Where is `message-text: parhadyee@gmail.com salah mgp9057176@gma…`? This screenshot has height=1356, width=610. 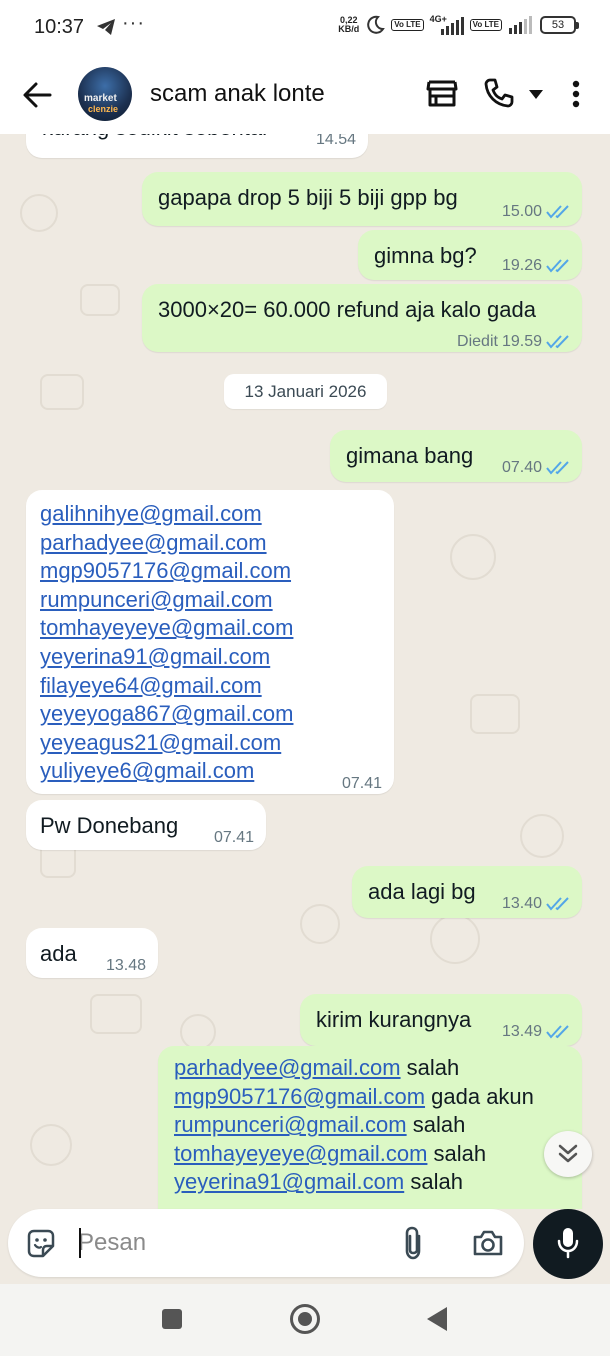 message-text: parhadyee@gmail.com salah mgp9057176@gma… is located at coordinates (354, 1125).